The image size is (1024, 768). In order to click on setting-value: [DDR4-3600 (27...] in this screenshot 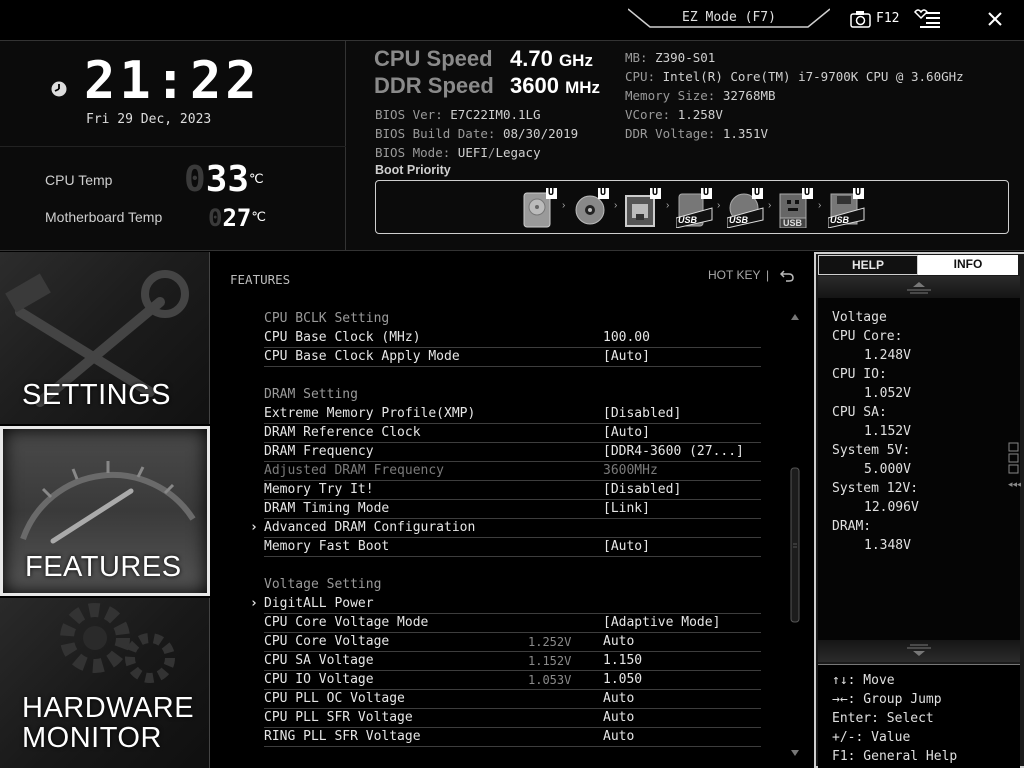, I will do `click(673, 452)`.